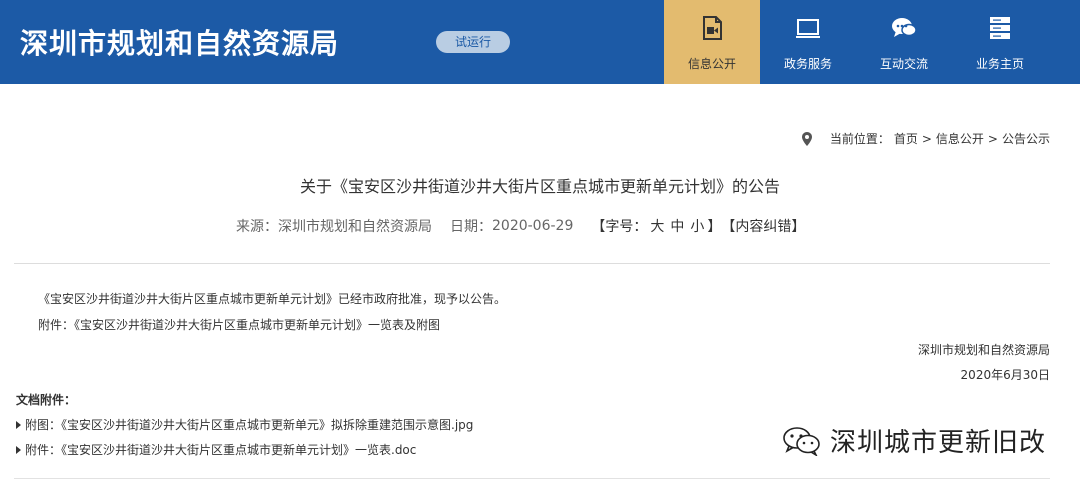 Image resolution: width=1080 pixels, height=486 pixels. Describe the element at coordinates (938, 443) in the screenshot. I see `watermark-text: 深圳城市更新旧改` at that location.